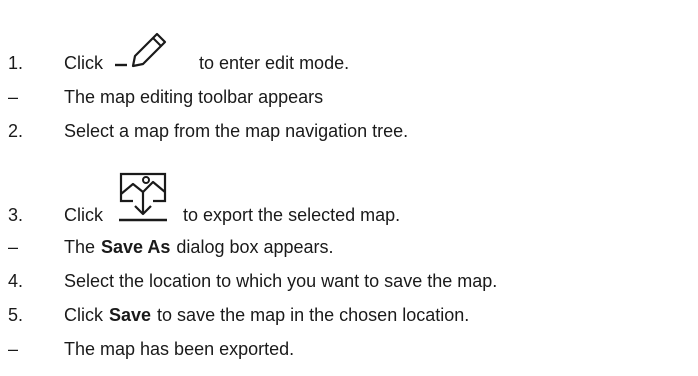 The height and width of the screenshot is (376, 698). I want to click on step-marker: 1., so click(16, 62).